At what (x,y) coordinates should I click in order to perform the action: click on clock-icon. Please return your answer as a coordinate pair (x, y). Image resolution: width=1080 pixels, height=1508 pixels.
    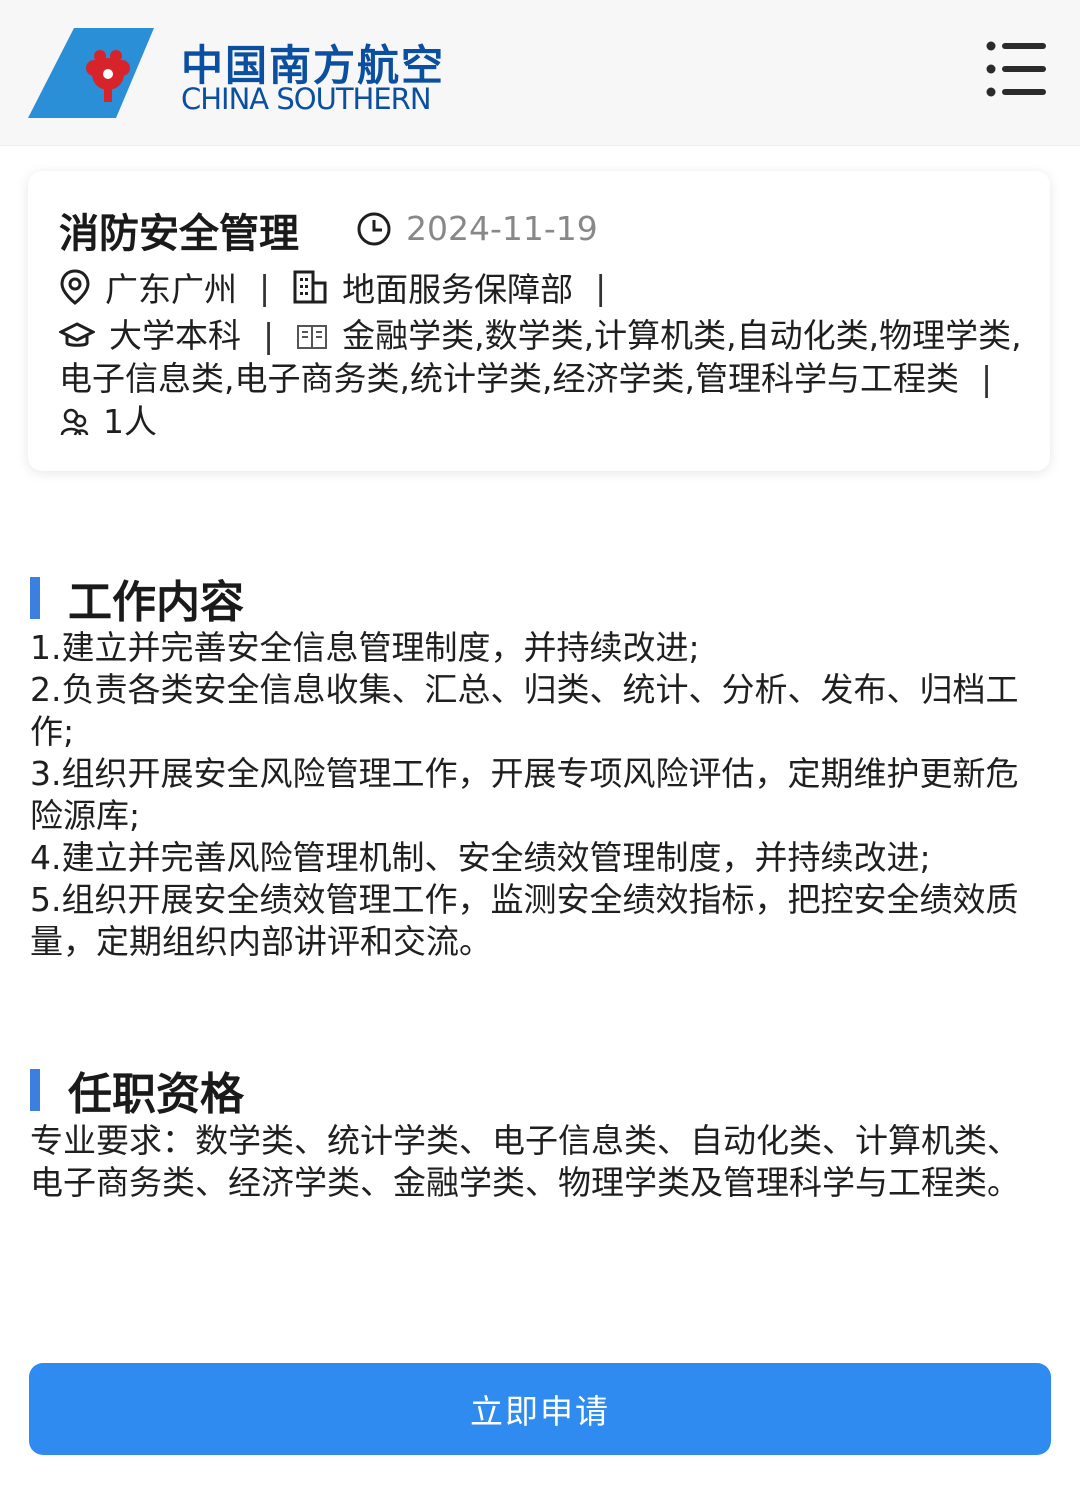
    Looking at the image, I should click on (374, 228).